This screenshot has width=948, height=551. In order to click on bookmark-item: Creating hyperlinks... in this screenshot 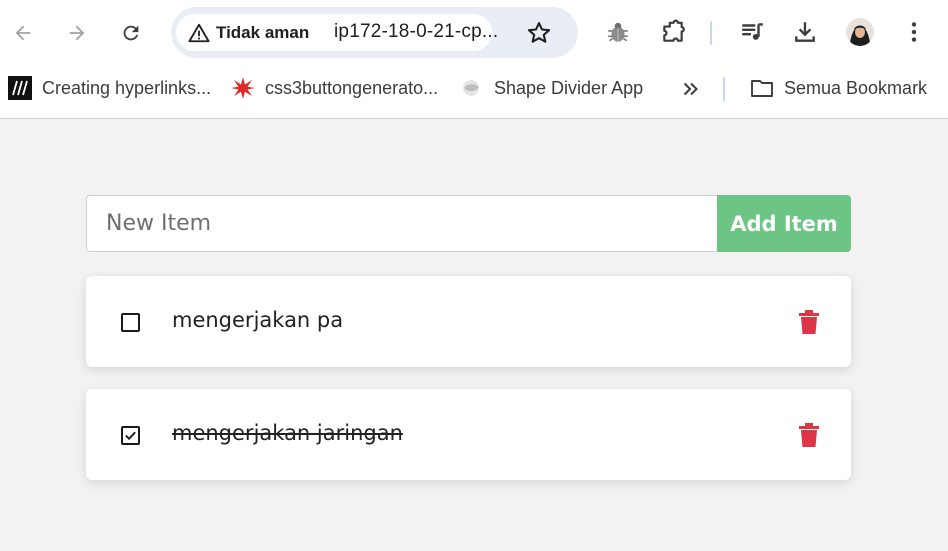, I will do `click(109, 88)`.